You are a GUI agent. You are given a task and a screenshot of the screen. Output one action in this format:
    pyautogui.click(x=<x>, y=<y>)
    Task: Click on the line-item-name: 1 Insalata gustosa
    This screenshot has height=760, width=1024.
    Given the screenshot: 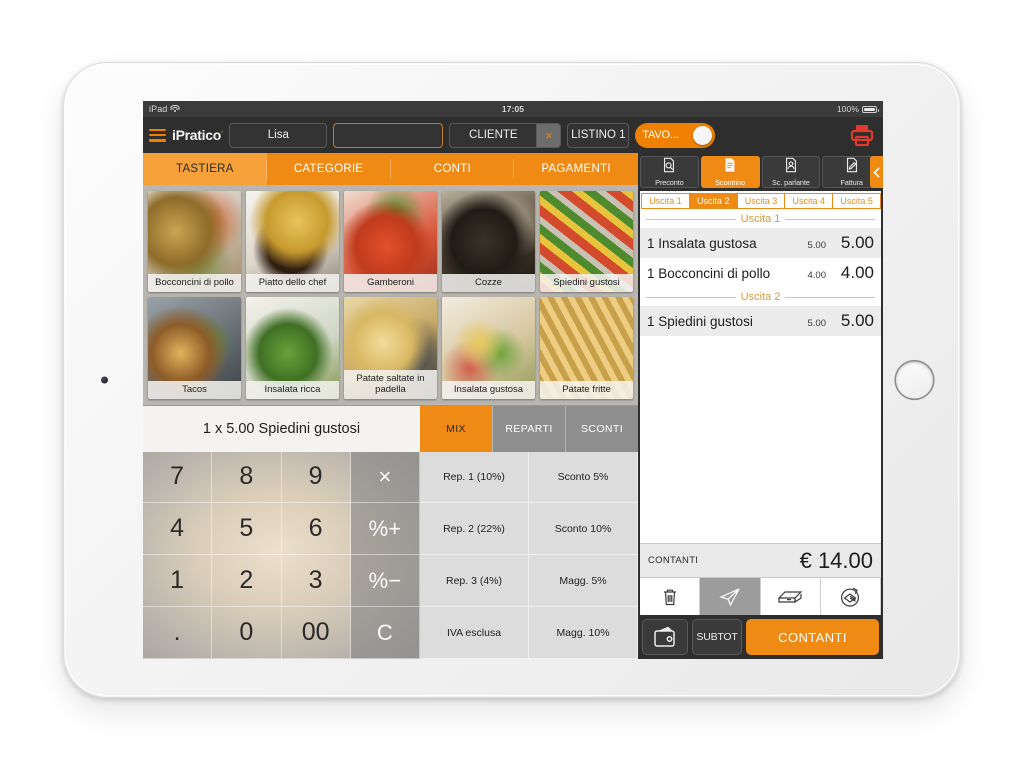 What is the action you would take?
    pyautogui.click(x=702, y=243)
    